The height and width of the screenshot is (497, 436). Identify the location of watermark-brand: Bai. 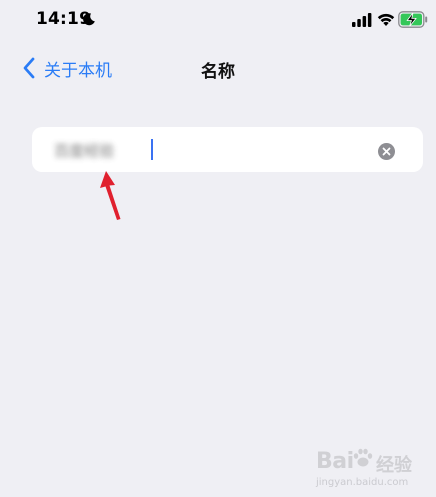
(335, 461).